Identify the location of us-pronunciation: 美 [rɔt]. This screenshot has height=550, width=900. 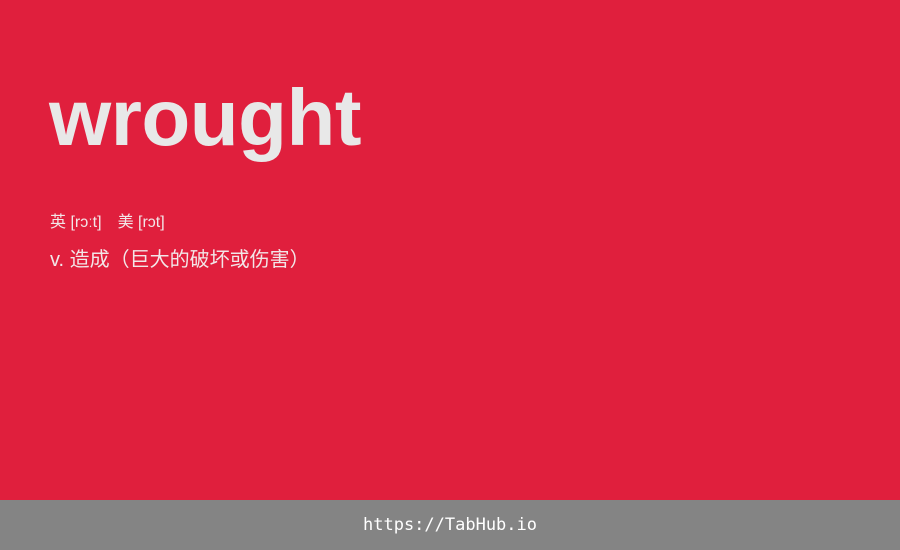
(141, 222).